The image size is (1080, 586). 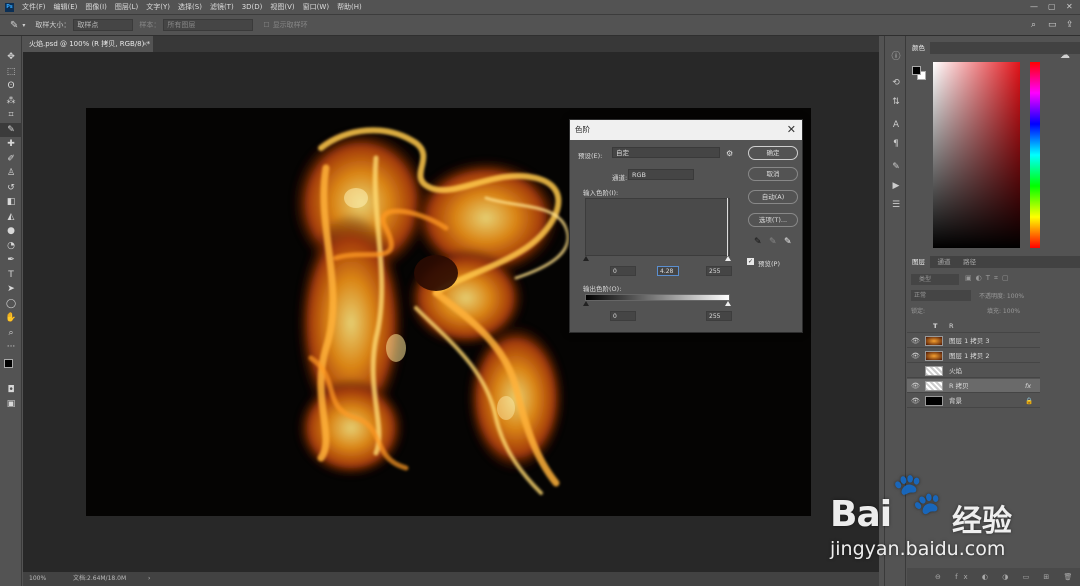 I want to click on output-black-field: 0, so click(x=623, y=316).